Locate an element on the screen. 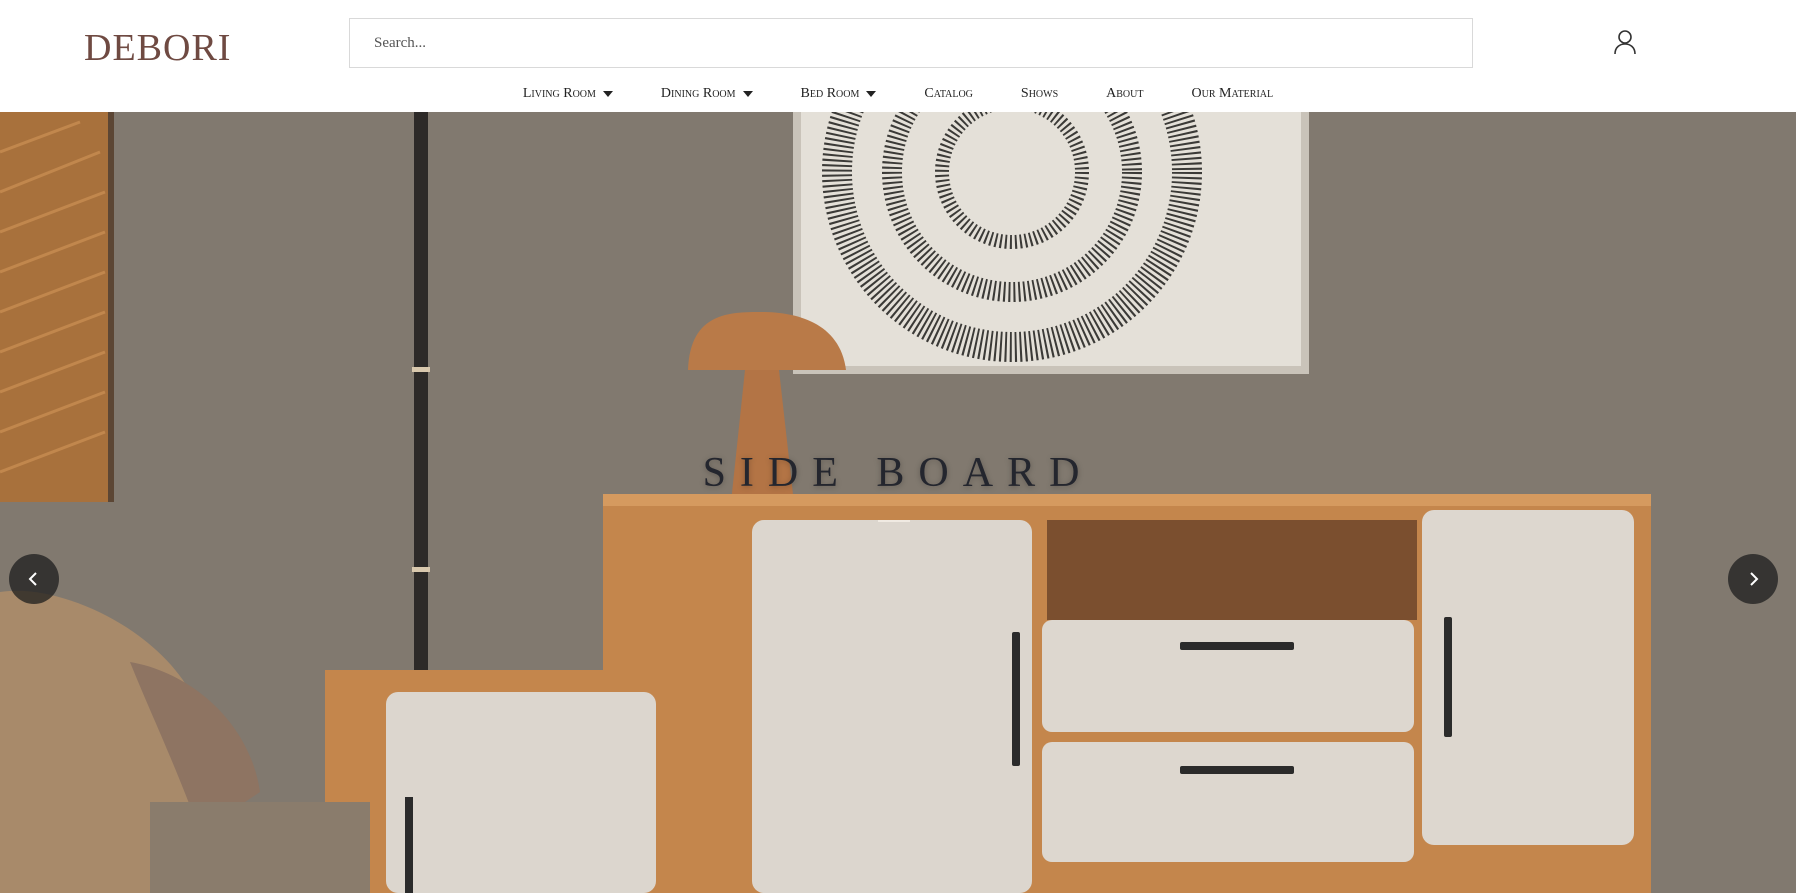 This screenshot has width=1796, height=893. next-slide-button is located at coordinates (1753, 579).